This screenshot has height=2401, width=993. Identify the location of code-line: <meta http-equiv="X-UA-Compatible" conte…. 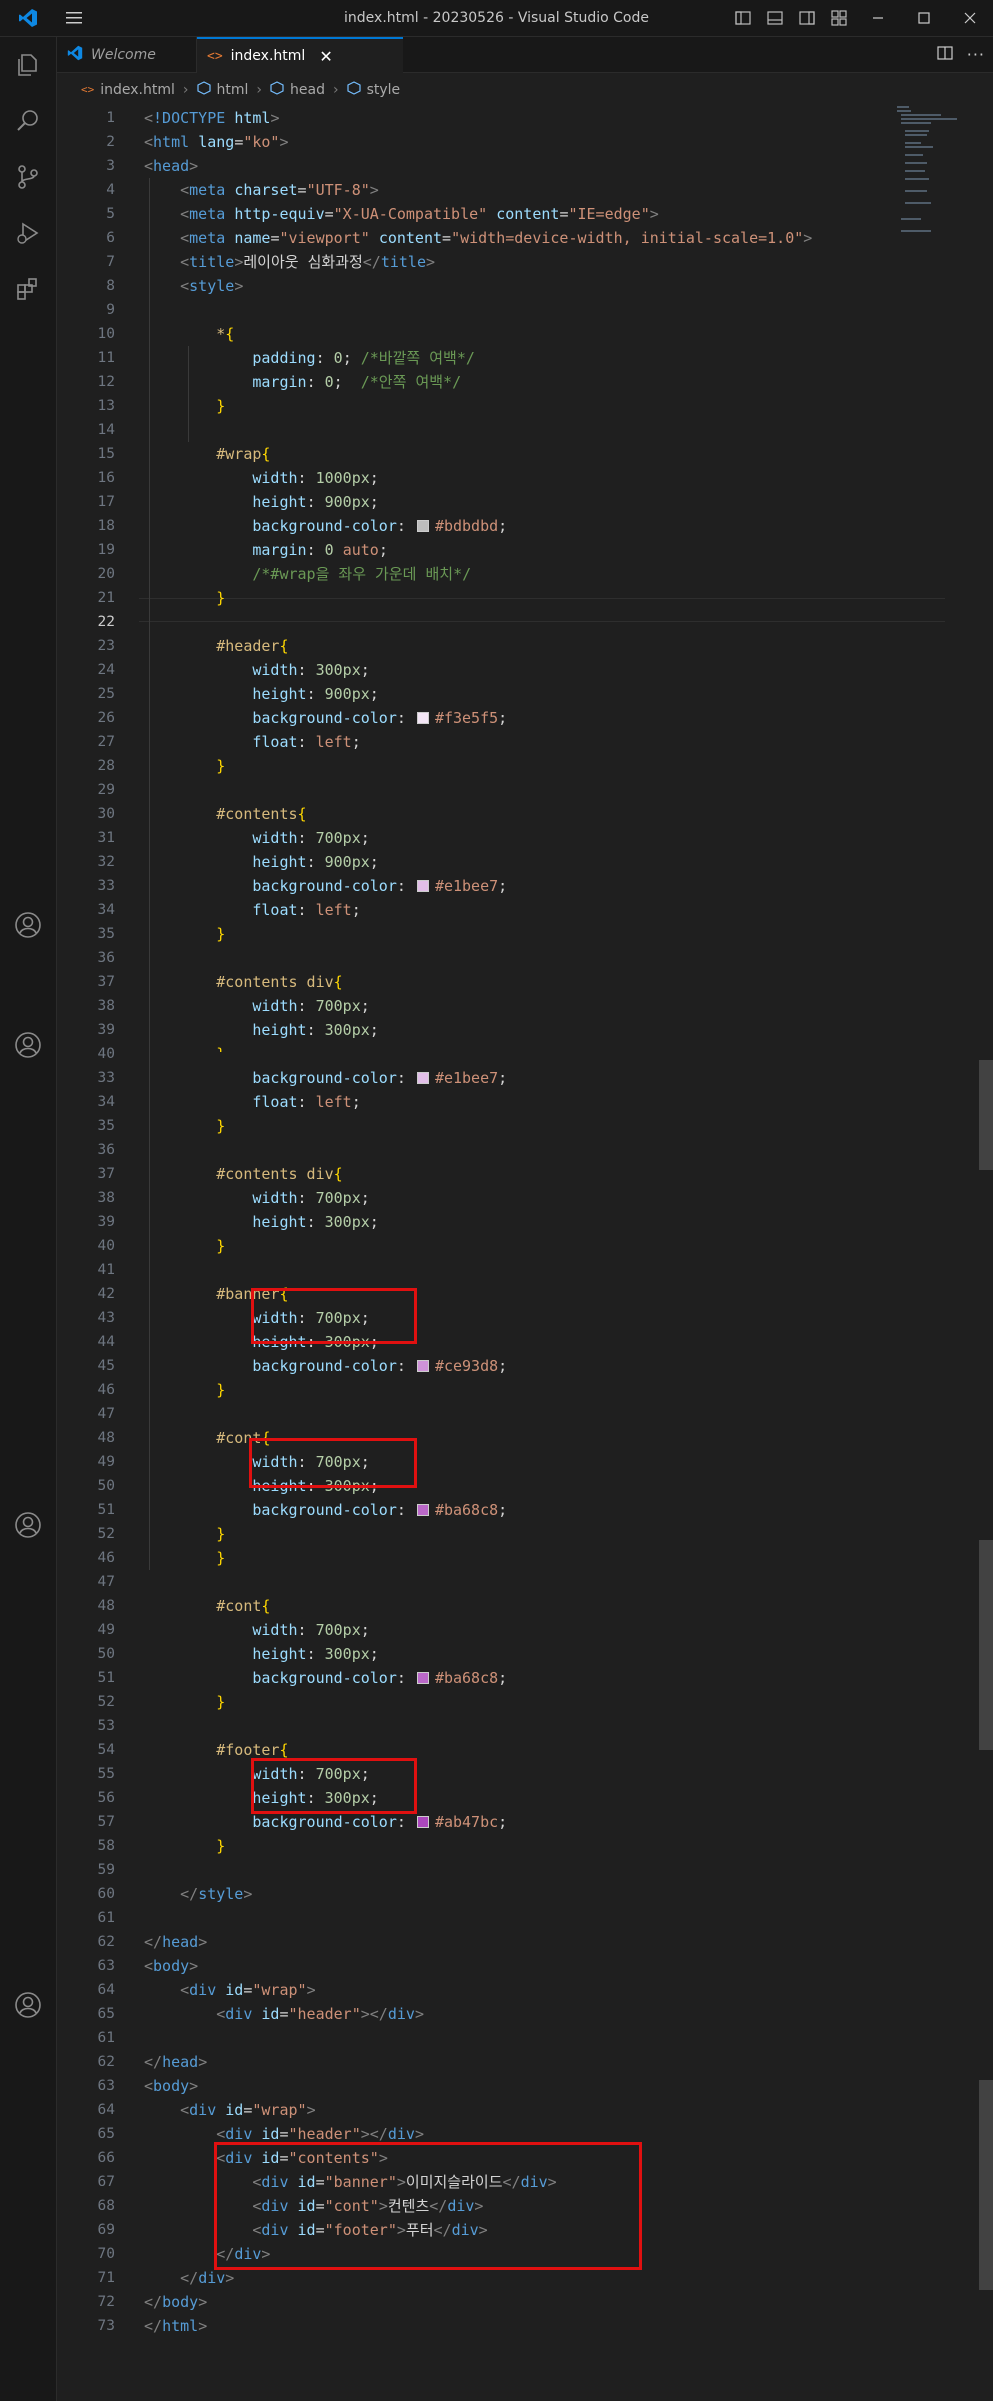
(401, 214).